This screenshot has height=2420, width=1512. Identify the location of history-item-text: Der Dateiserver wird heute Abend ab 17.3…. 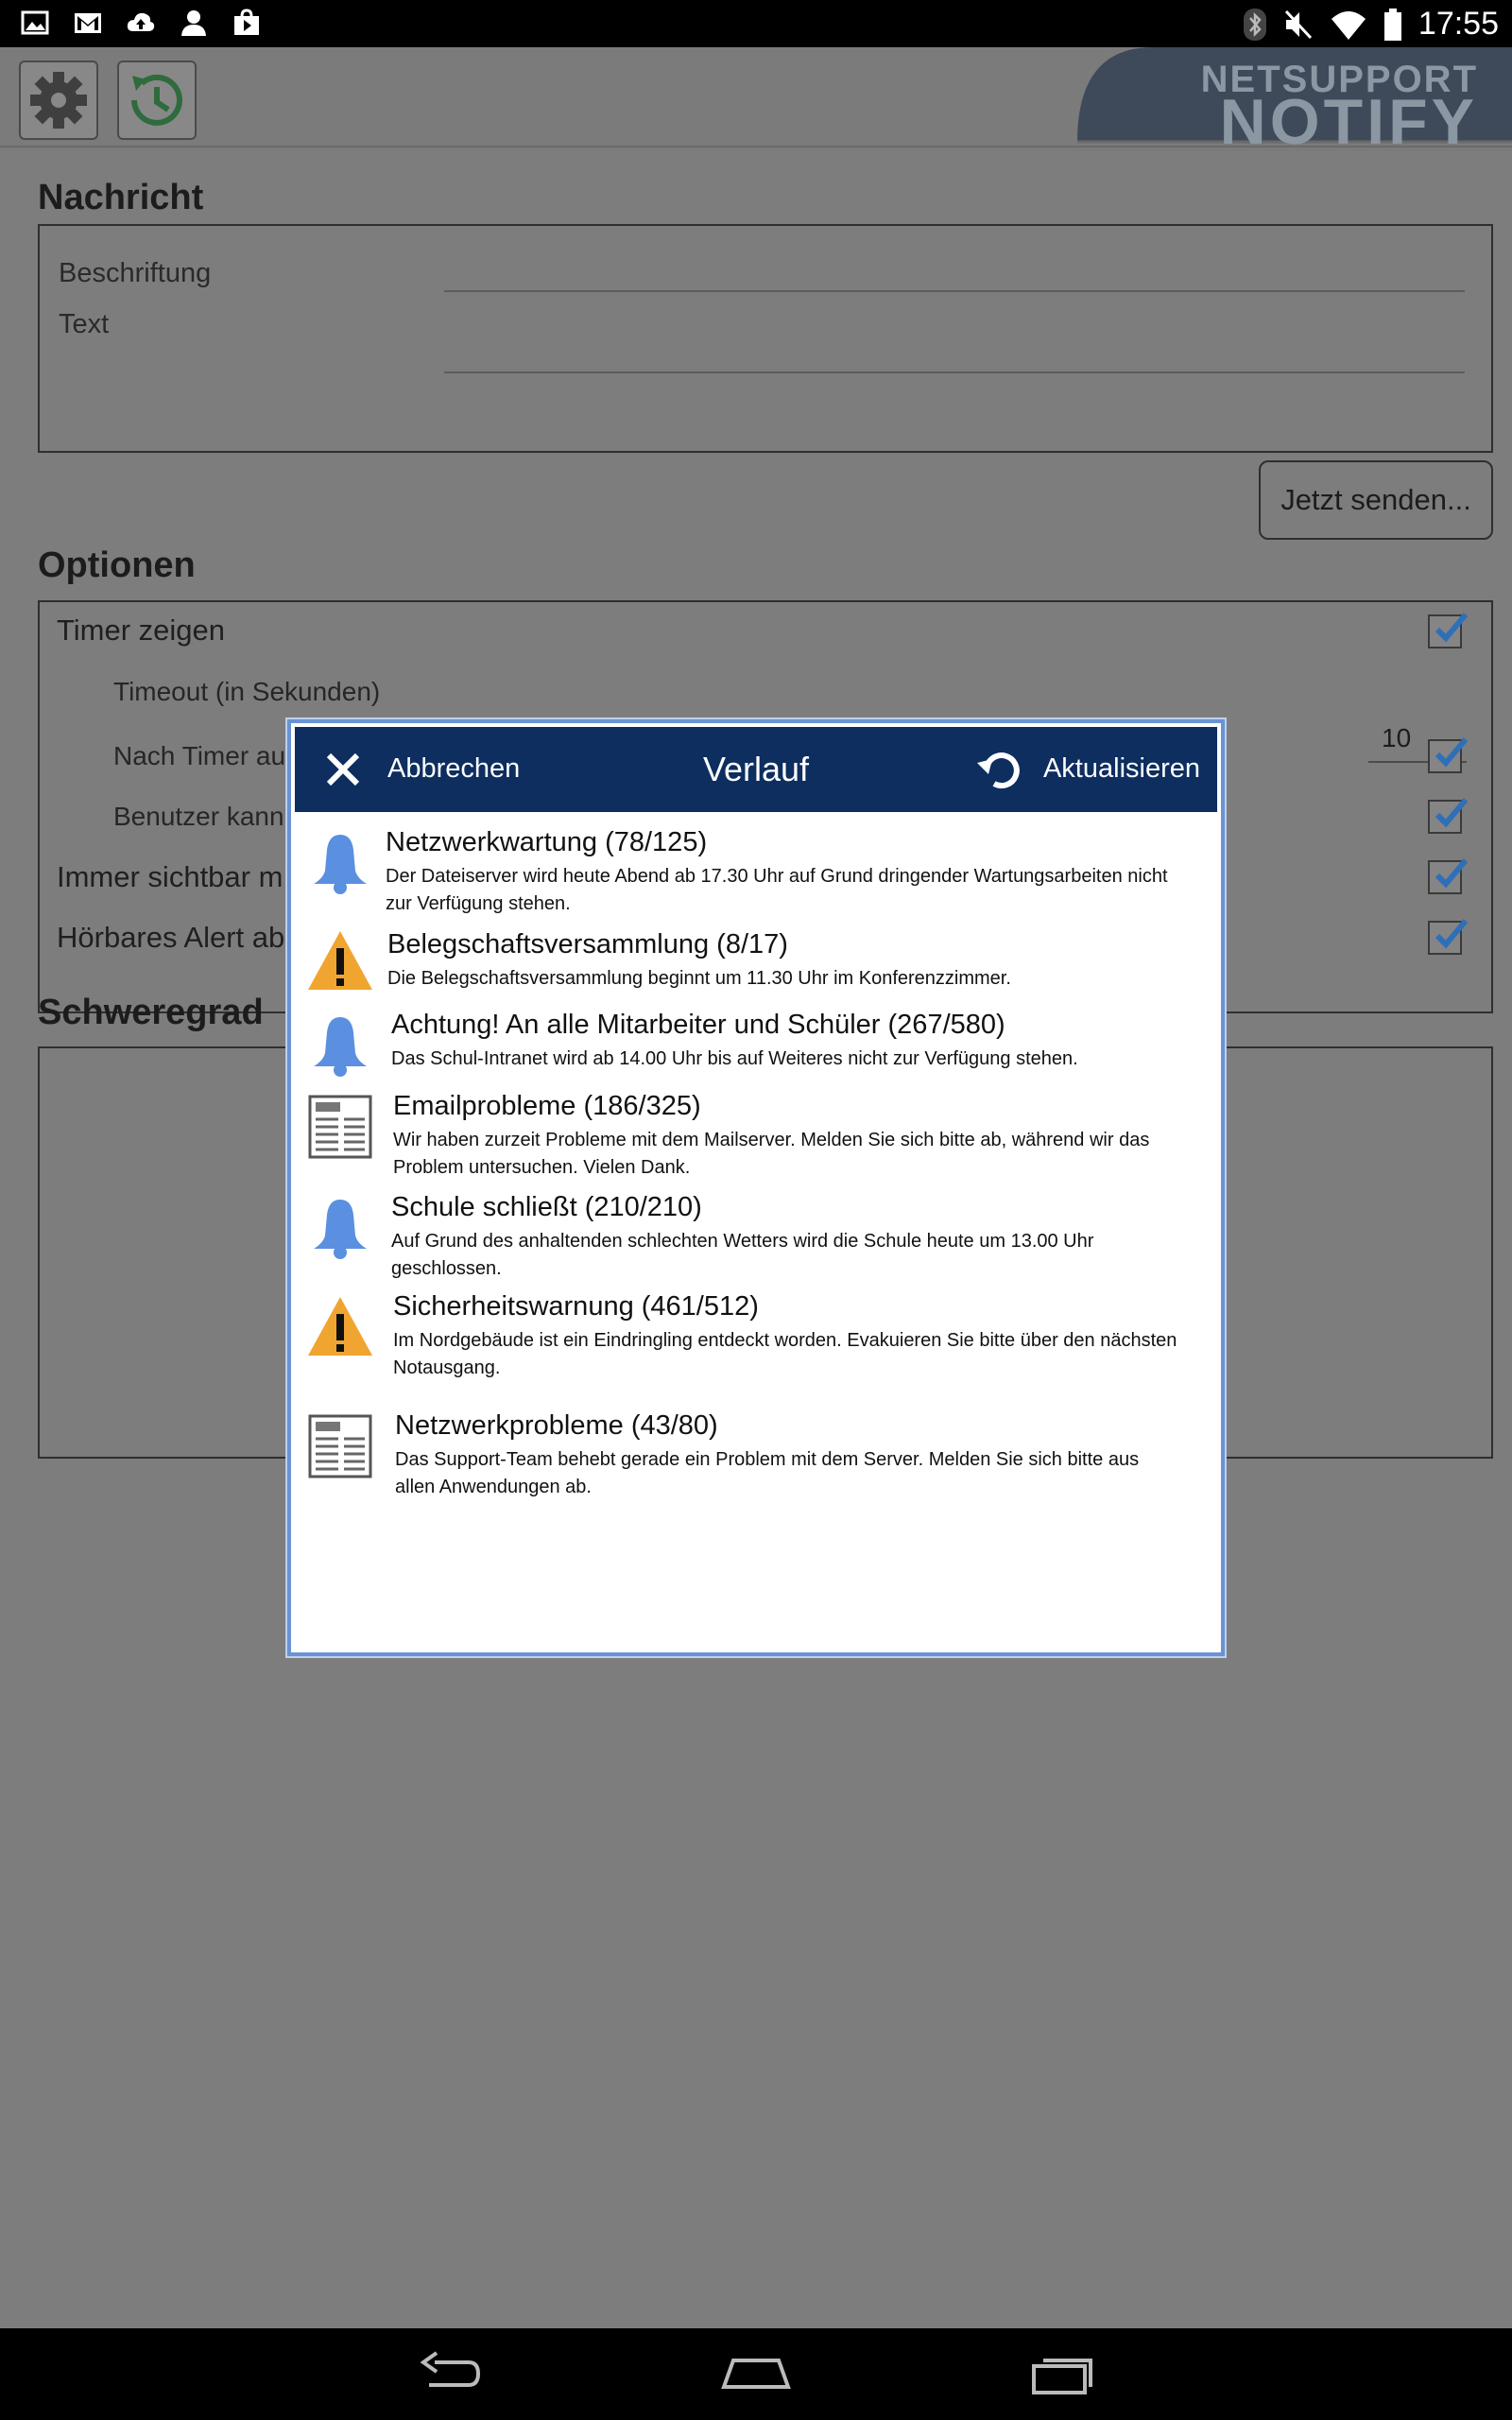
(777, 890).